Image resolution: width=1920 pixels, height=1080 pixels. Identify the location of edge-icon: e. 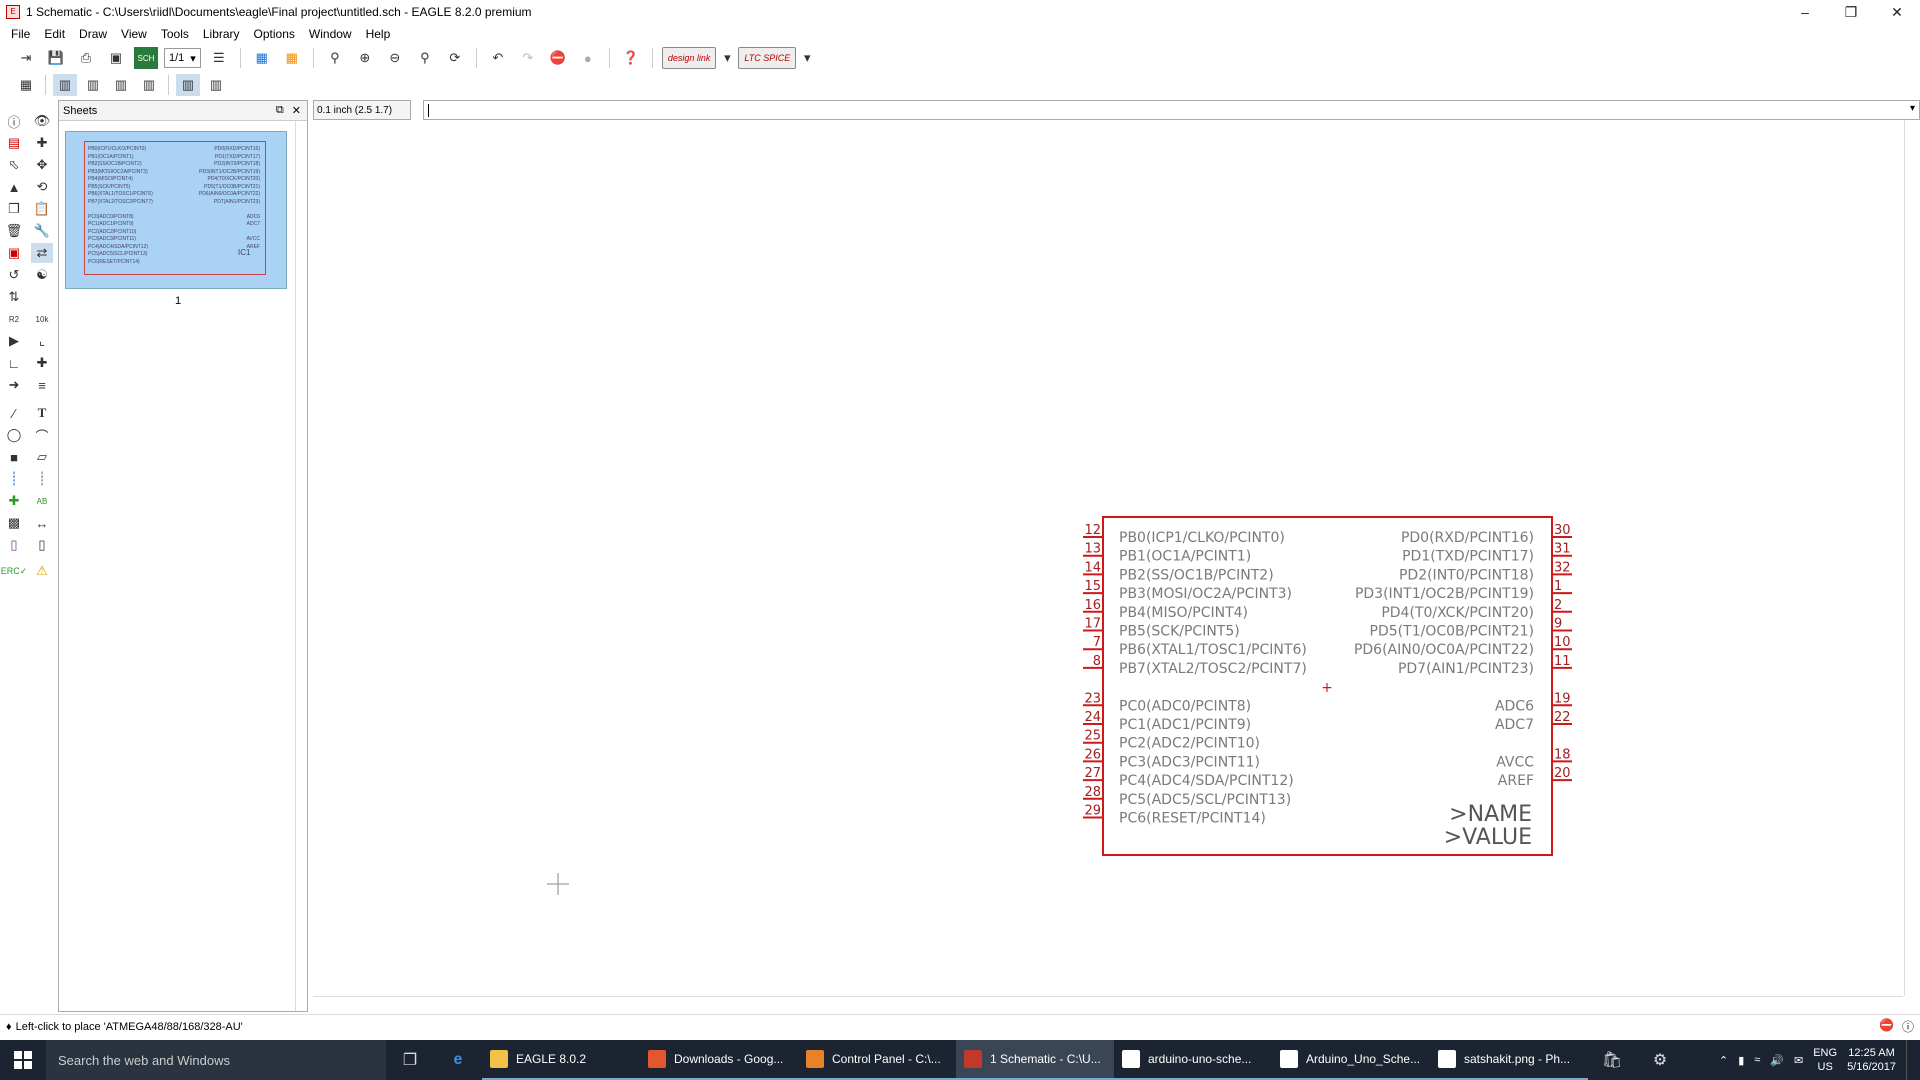
(458, 1060).